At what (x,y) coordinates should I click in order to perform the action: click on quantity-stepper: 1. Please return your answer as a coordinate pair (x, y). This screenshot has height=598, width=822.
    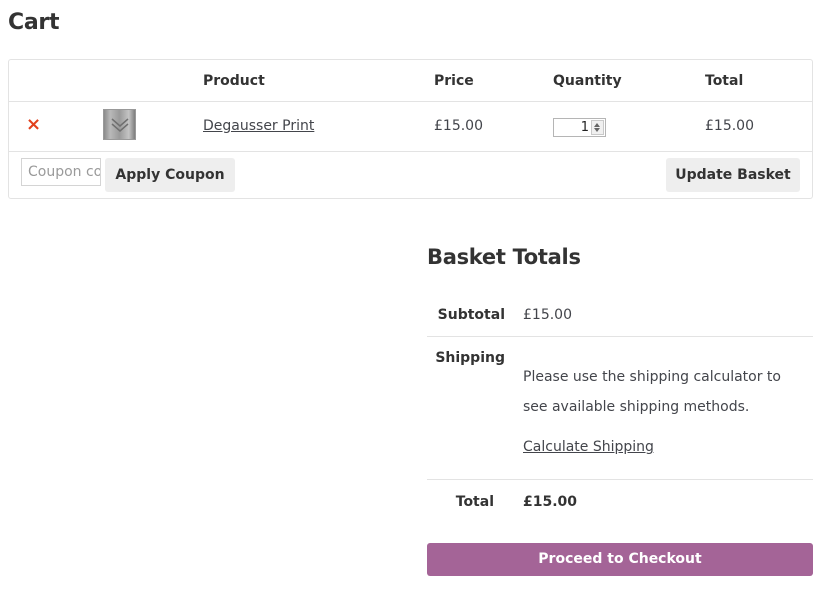
    Looking at the image, I should click on (579, 127).